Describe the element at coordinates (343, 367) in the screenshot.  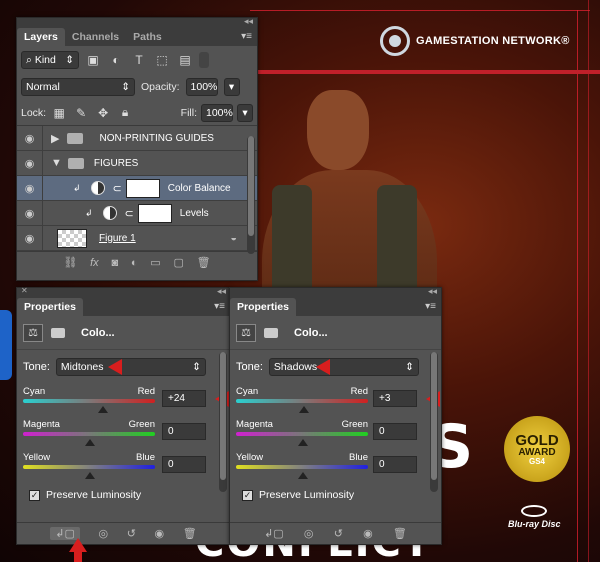
I see `tone-select: Shadows ⇕` at that location.